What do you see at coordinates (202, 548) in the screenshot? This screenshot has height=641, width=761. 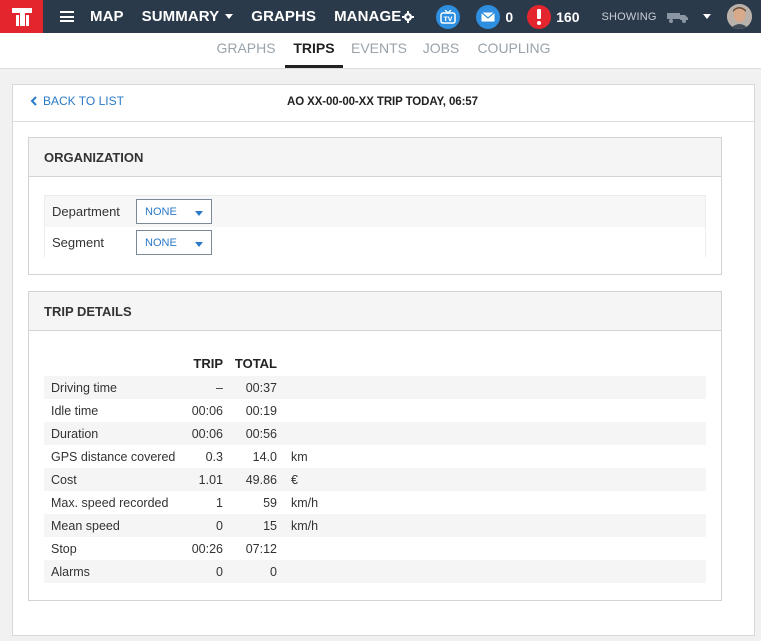 I see `row-trip: 00:26` at bounding box center [202, 548].